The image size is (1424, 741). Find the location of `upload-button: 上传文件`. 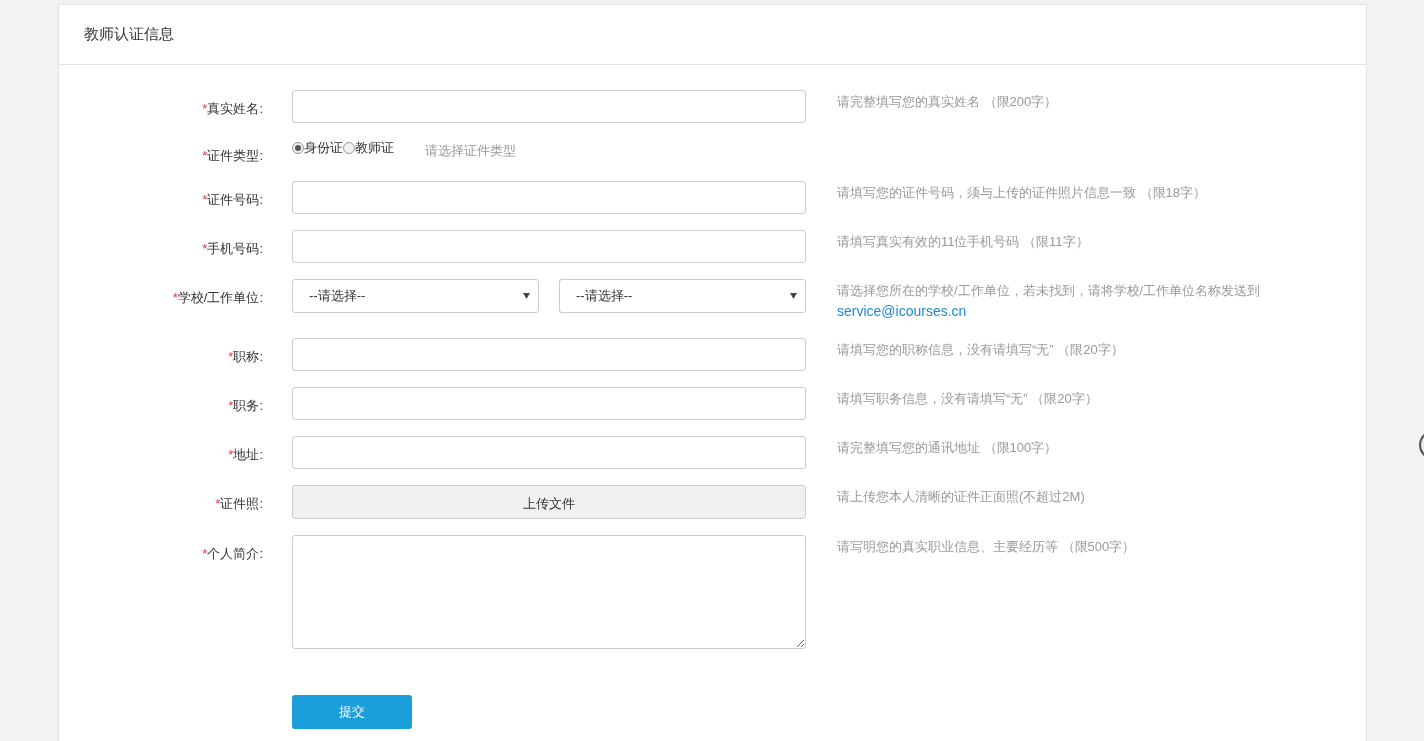

upload-button: 上传文件 is located at coordinates (549, 502).